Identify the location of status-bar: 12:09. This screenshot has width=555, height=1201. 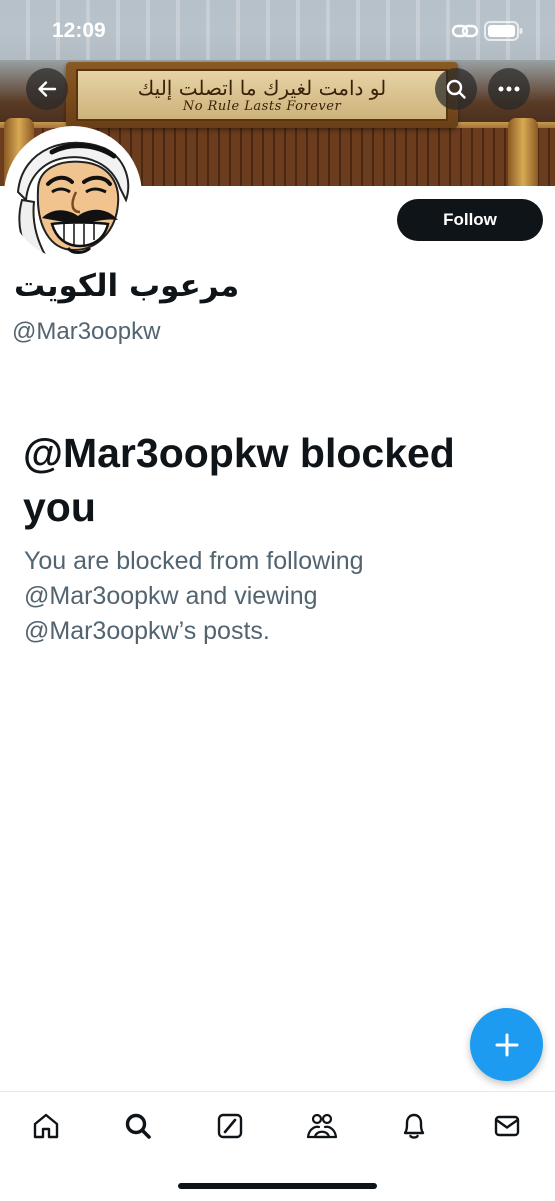
(277, 31).